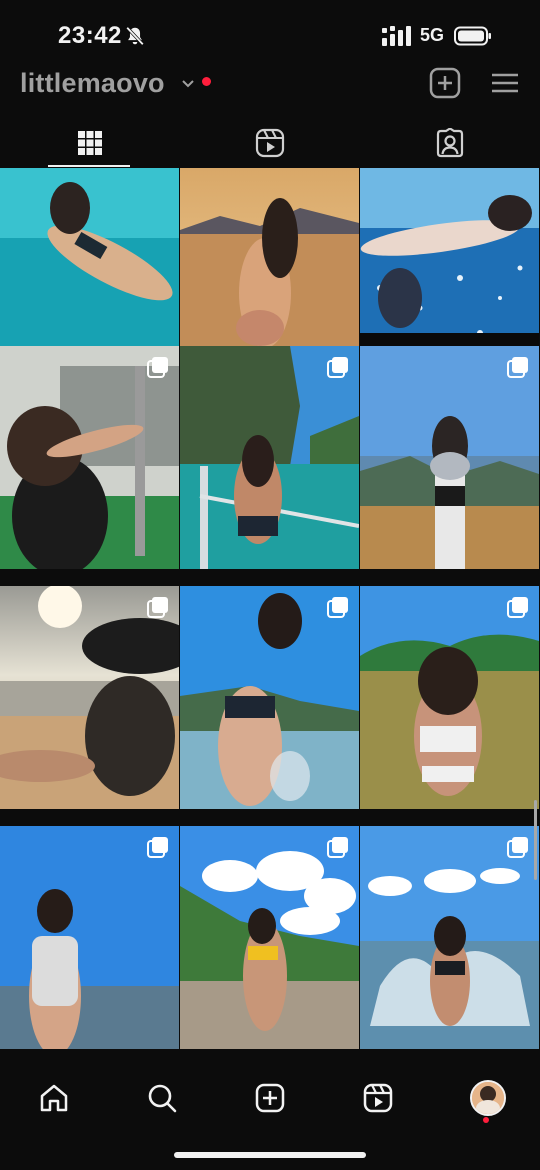 This screenshot has height=1170, width=540. I want to click on avatar-image, so click(488, 1098).